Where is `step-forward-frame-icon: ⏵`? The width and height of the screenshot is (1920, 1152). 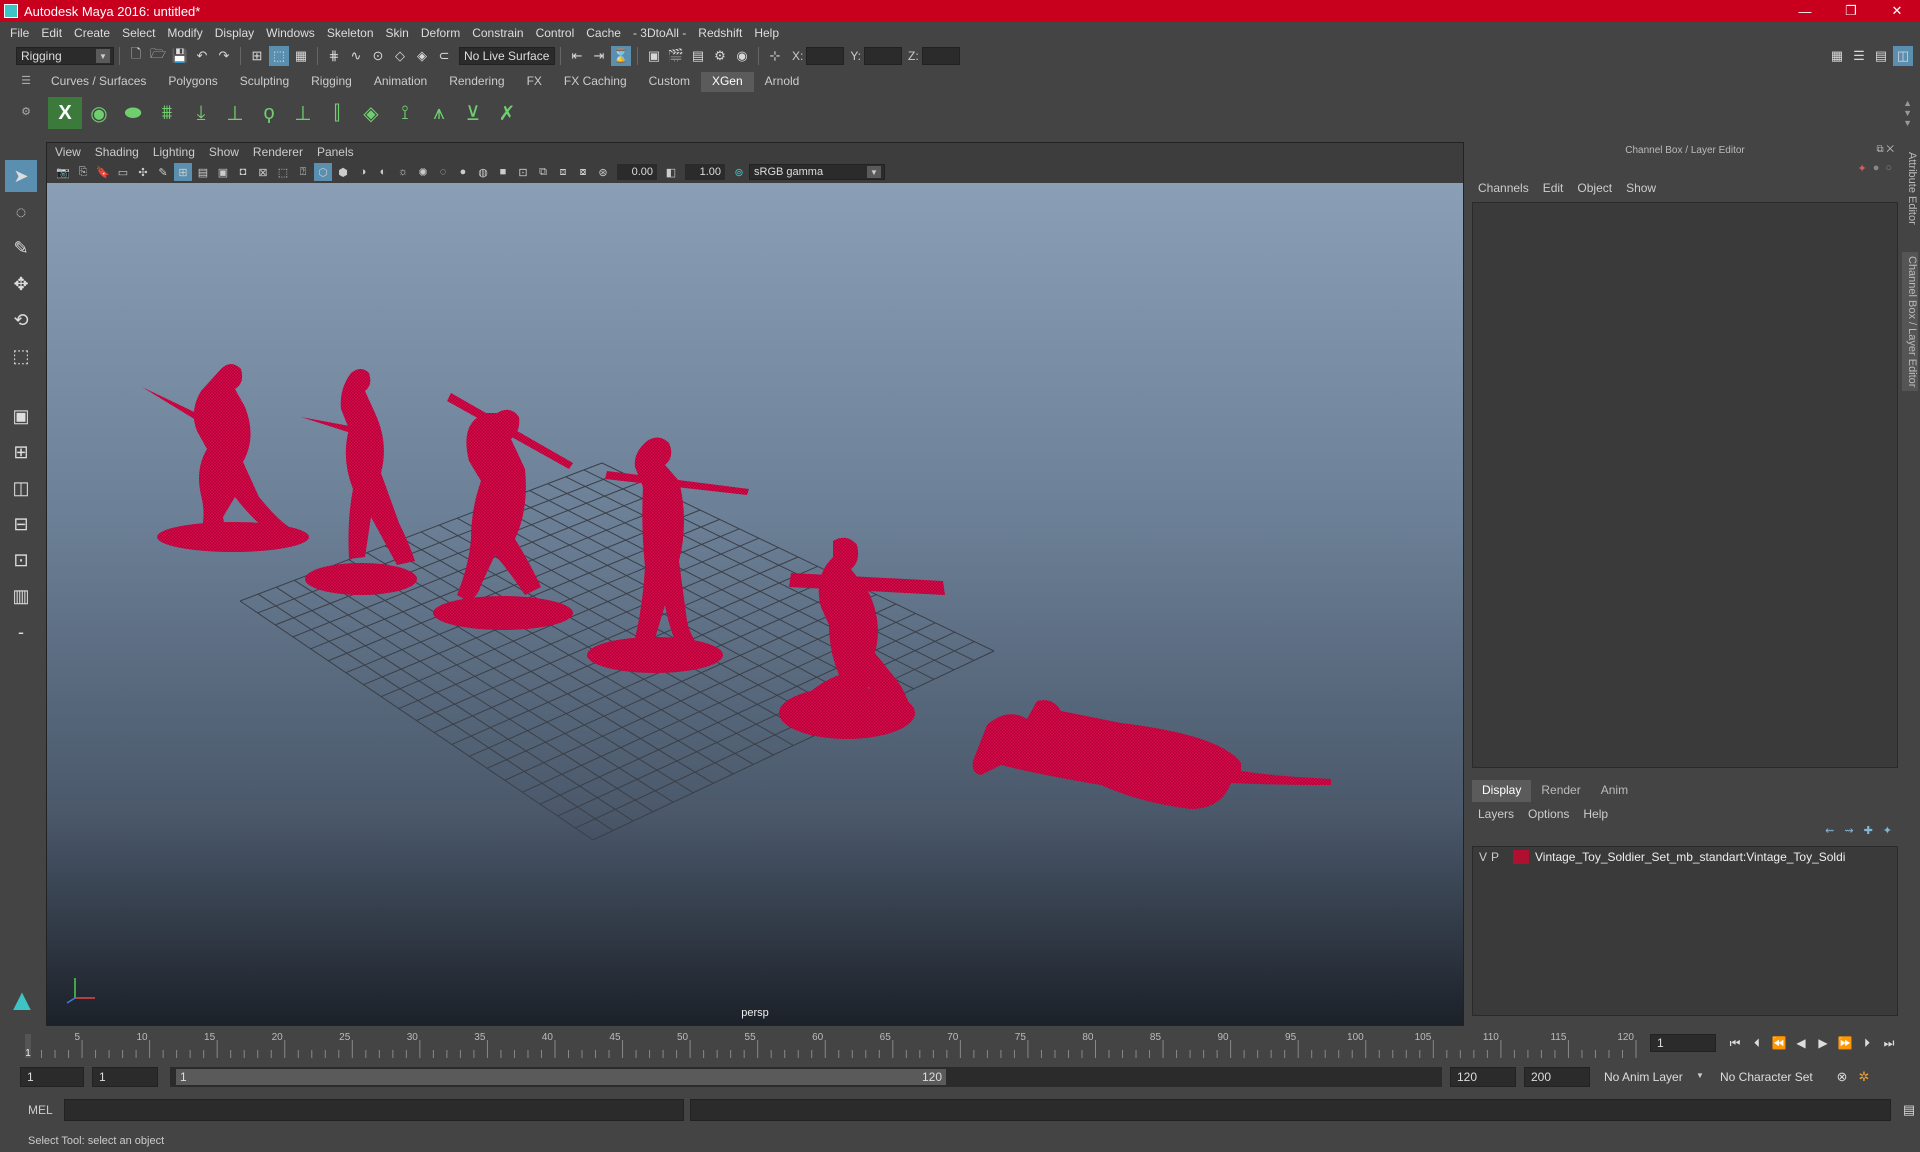 step-forward-frame-icon: ⏵ is located at coordinates (1867, 1043).